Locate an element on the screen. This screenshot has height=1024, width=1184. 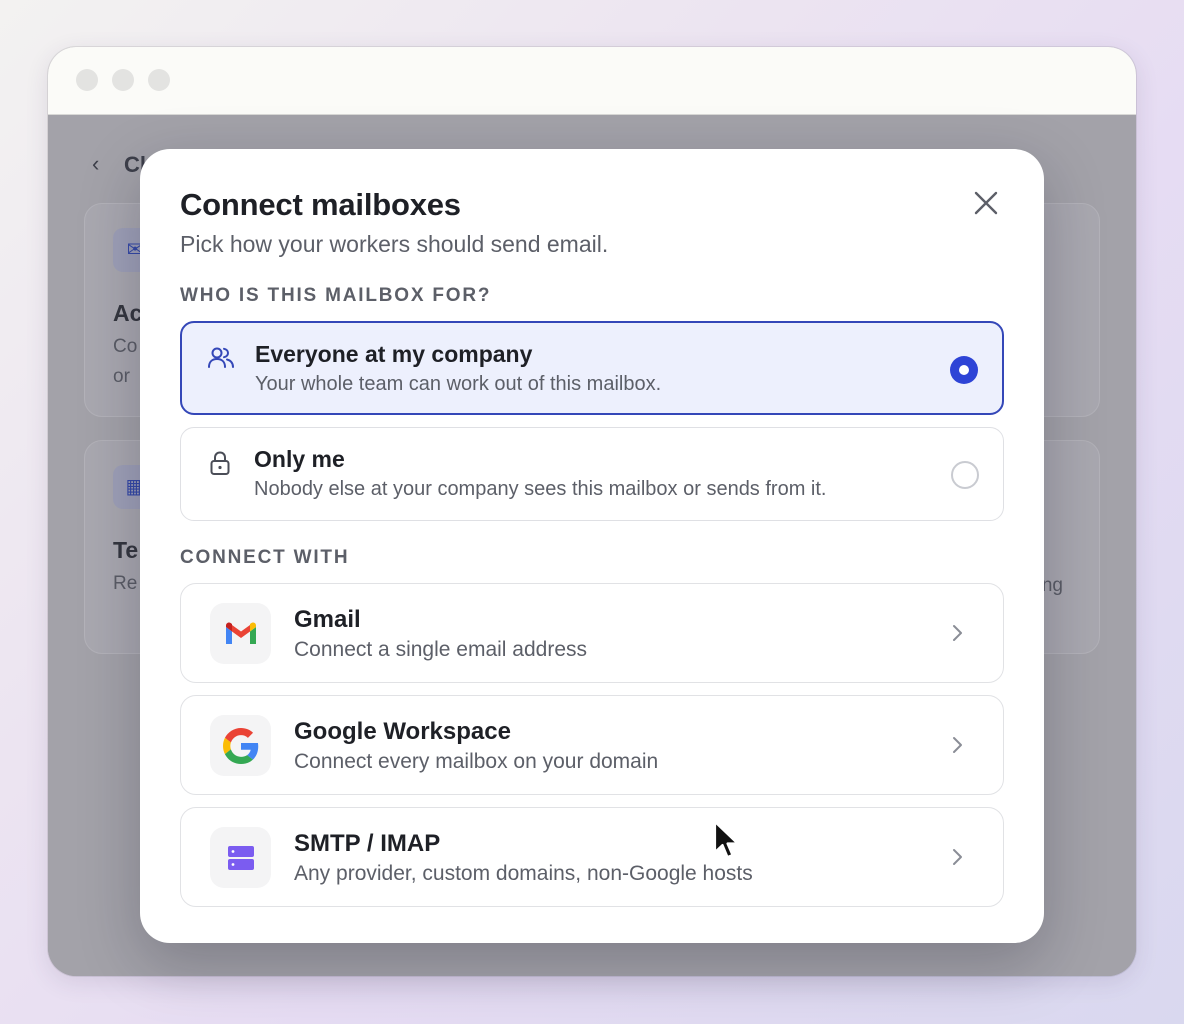
connect-section-label: CONNECT WITH is located at coordinates (265, 557).